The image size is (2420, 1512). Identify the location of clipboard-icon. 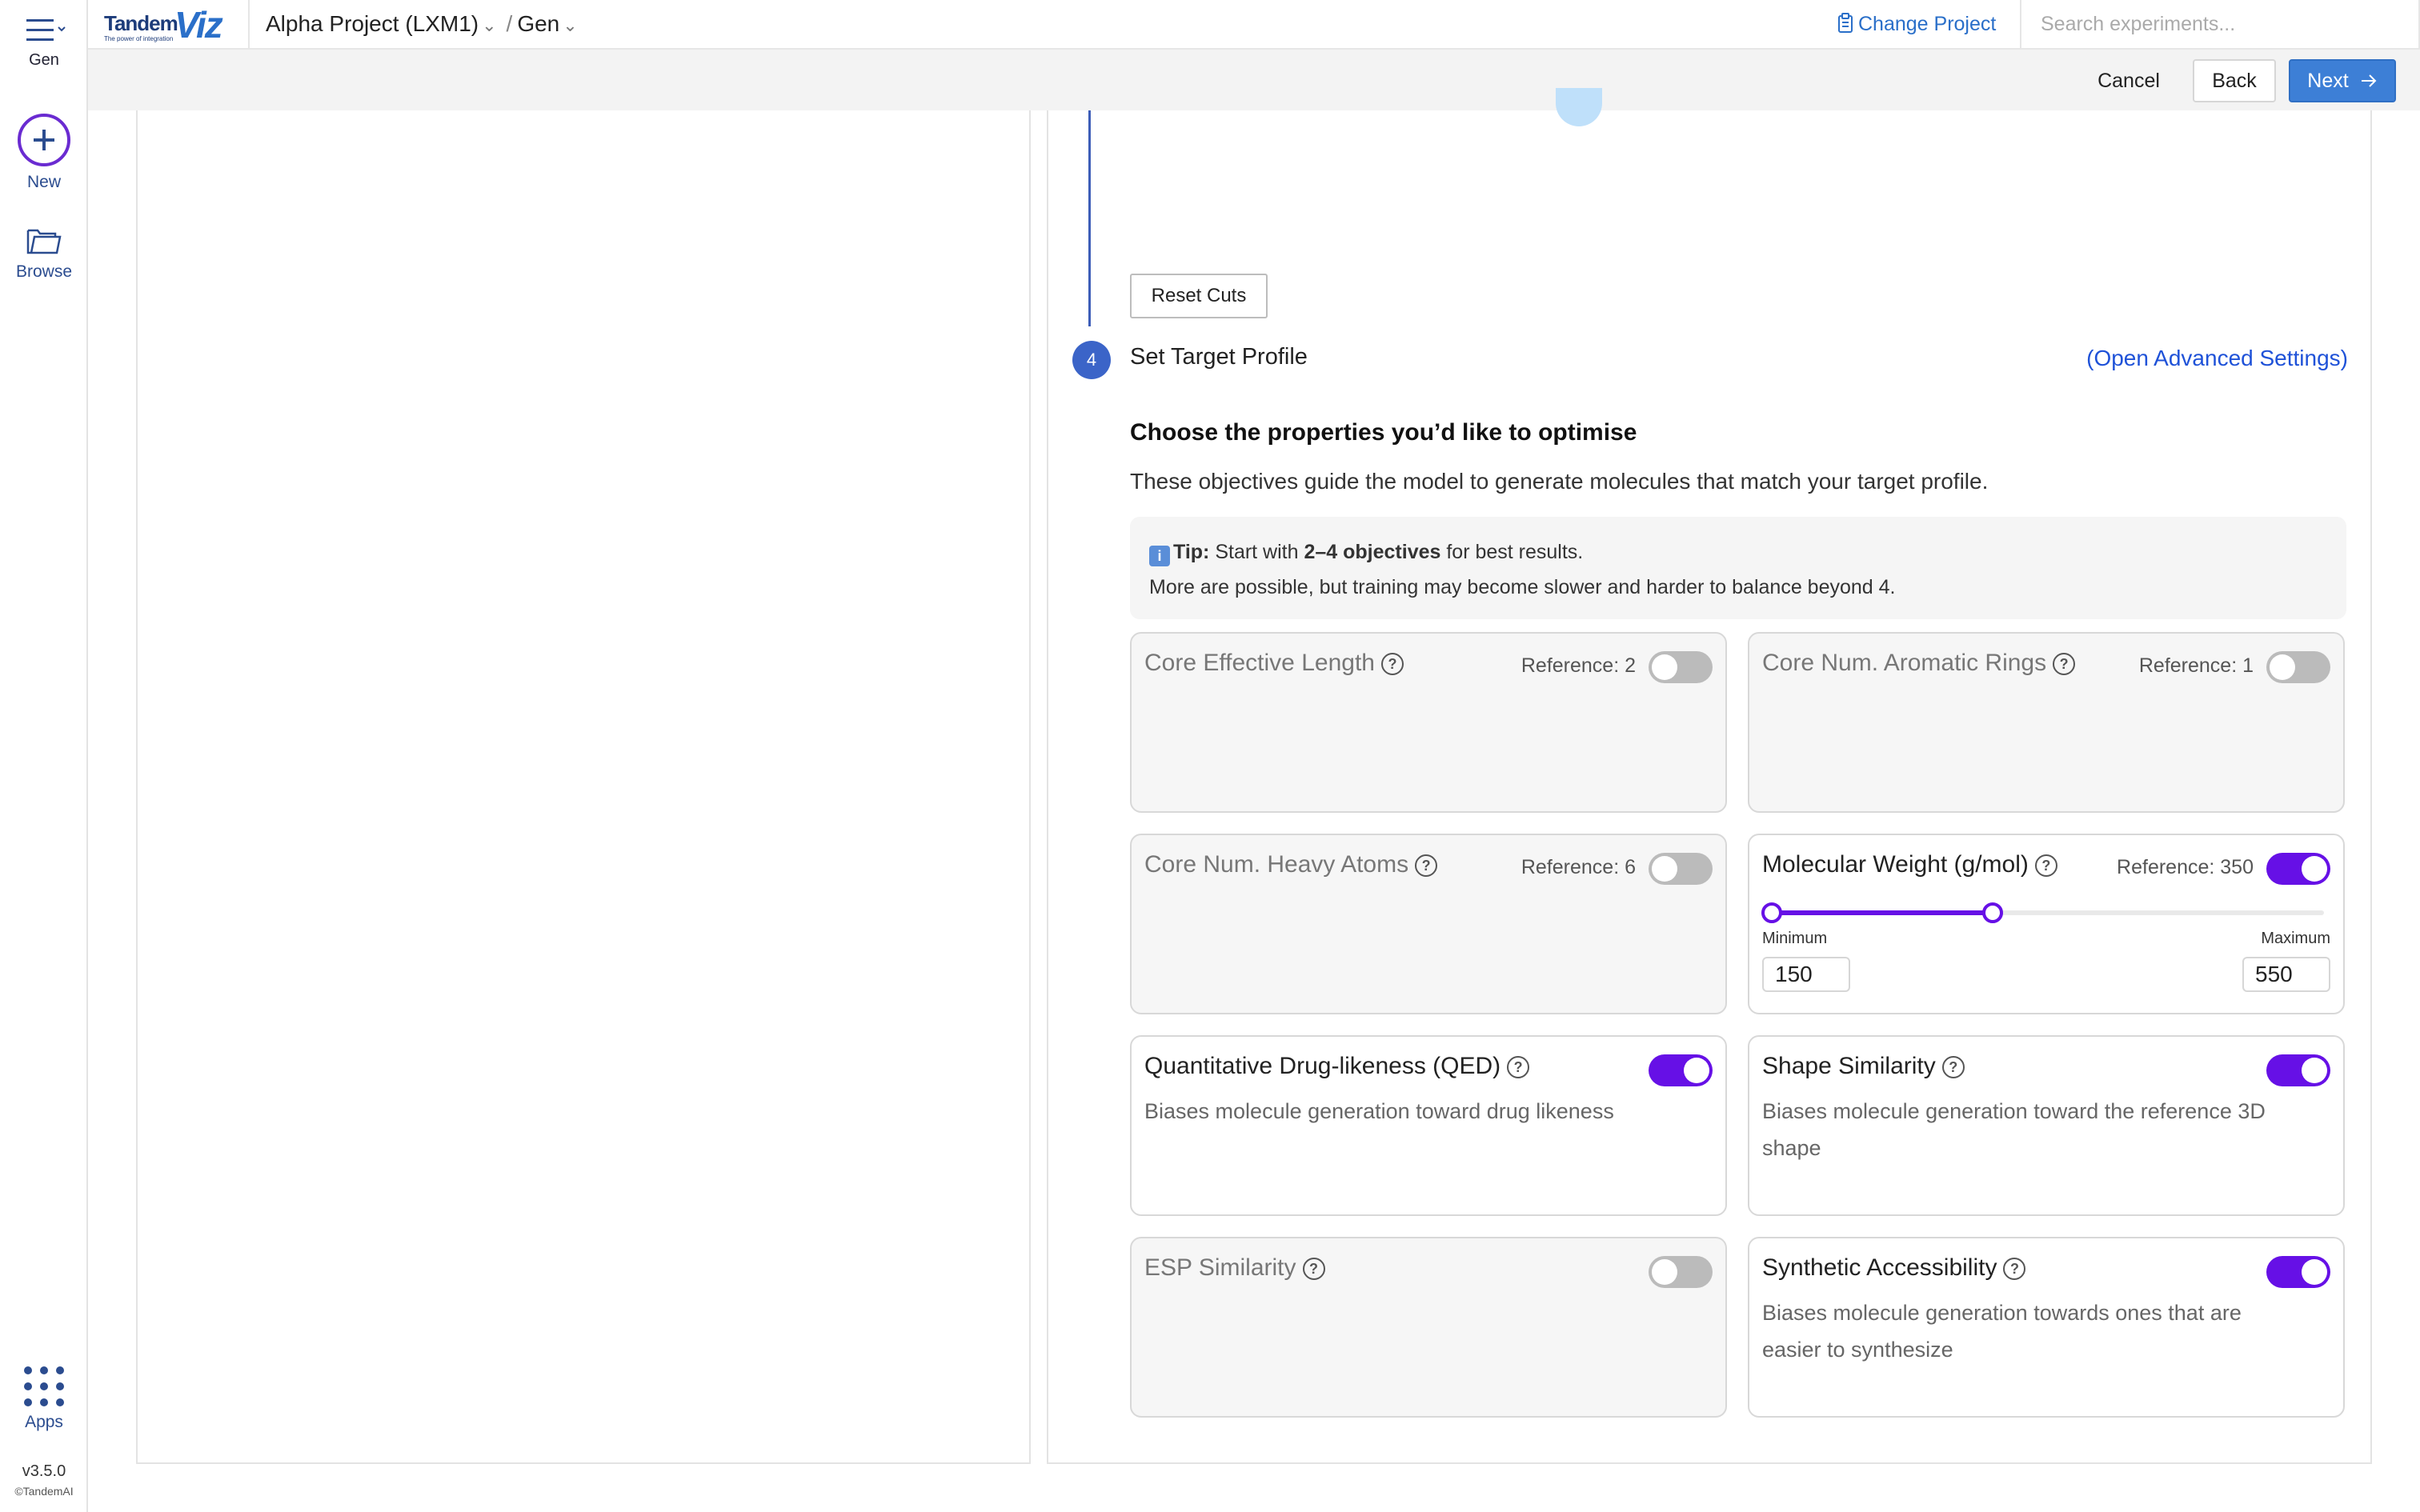
(1845, 23).